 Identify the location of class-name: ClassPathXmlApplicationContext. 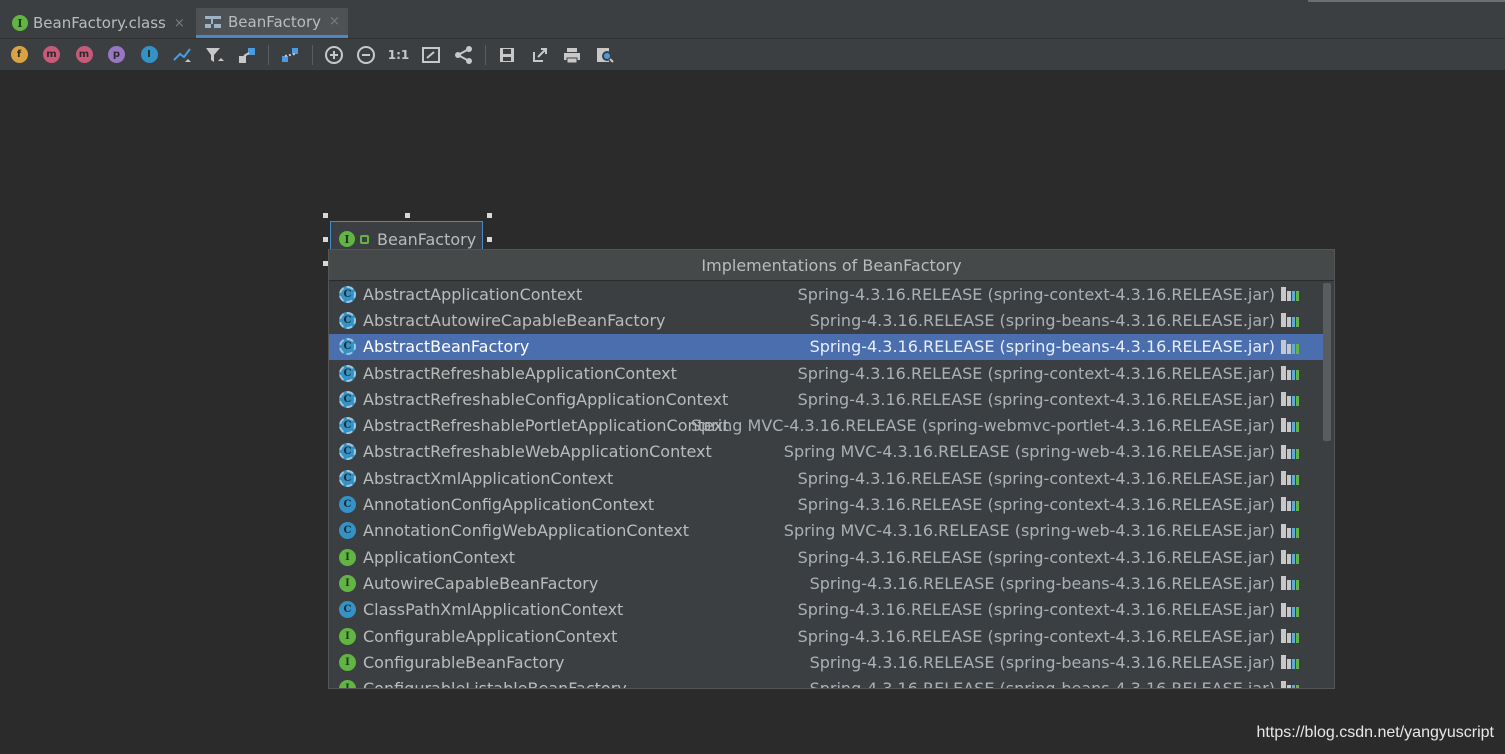
(493, 610).